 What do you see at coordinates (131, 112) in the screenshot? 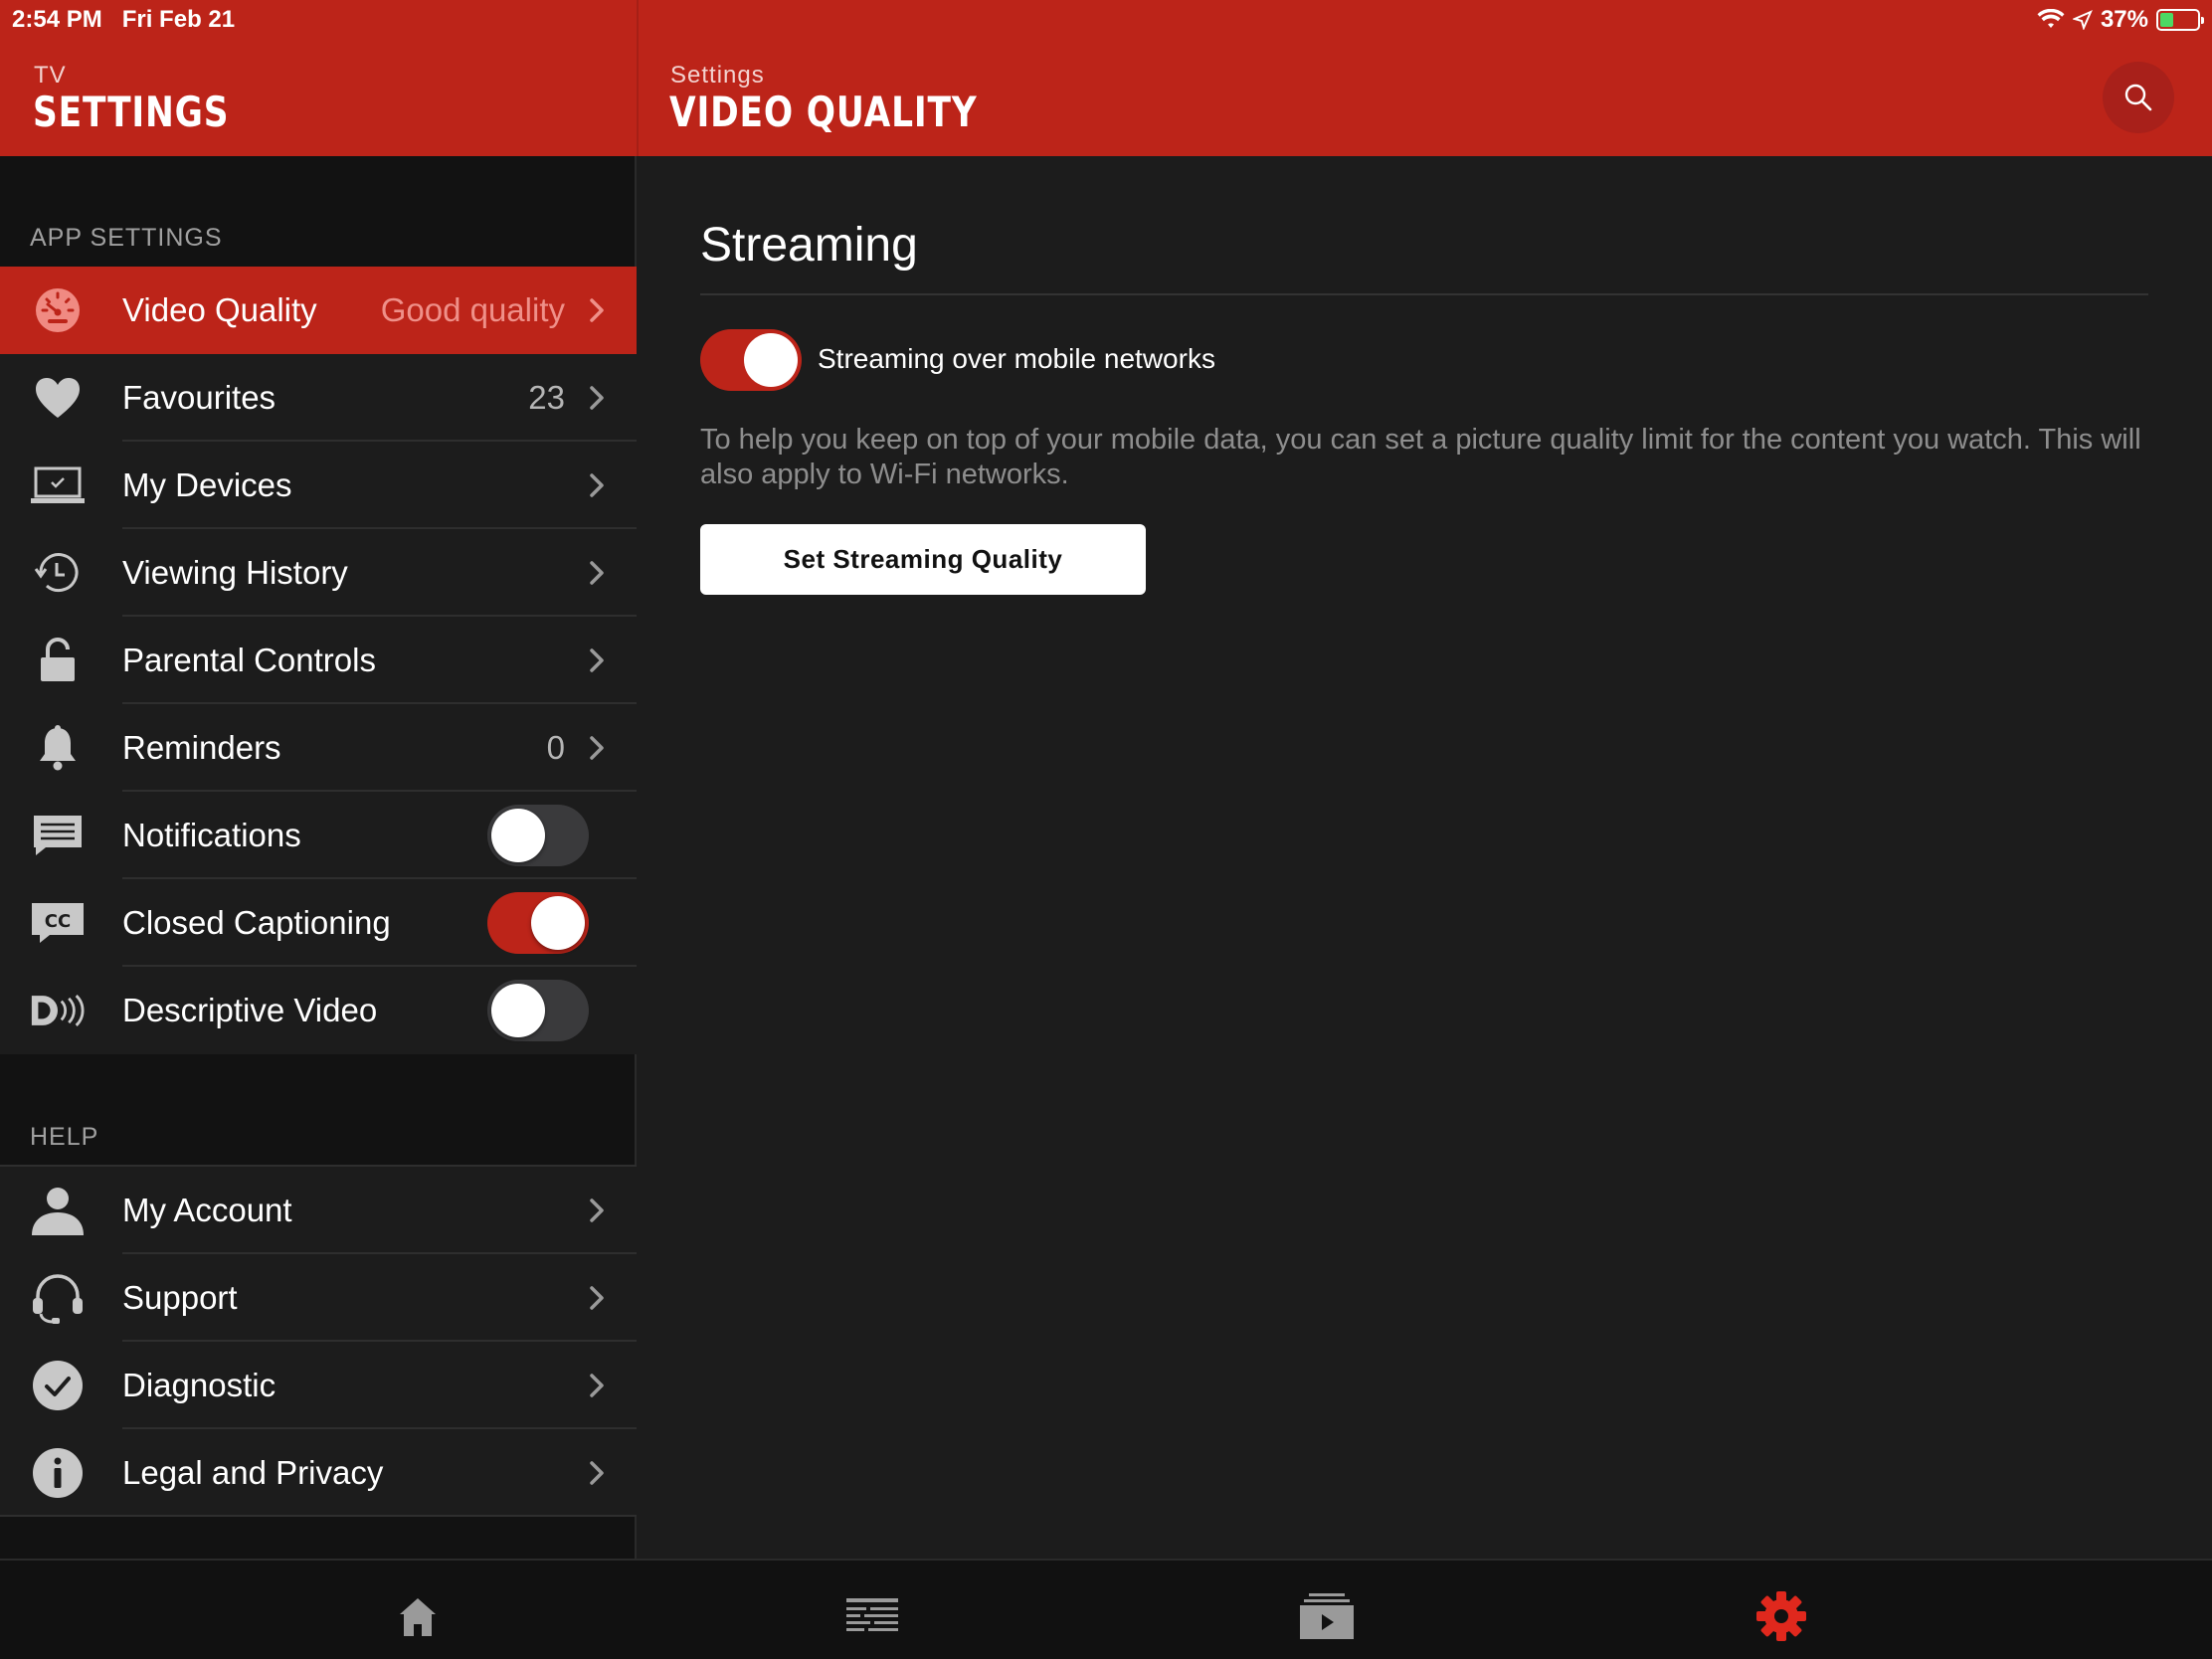
I see `sidebar-header-title: SETTINGS` at bounding box center [131, 112].